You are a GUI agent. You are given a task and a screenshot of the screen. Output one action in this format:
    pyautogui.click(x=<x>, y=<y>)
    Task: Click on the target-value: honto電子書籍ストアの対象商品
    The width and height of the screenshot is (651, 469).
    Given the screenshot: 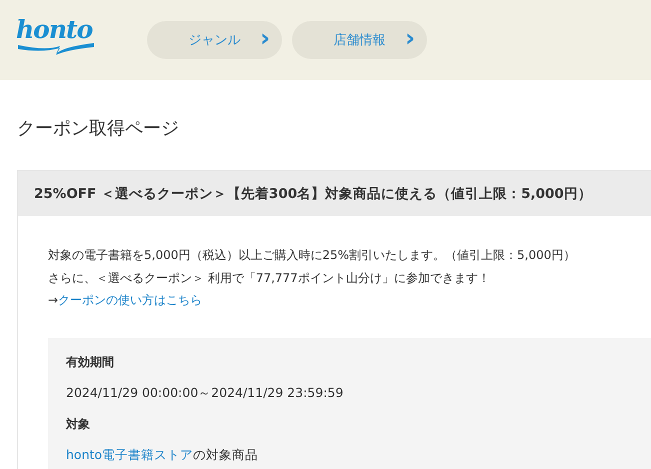 What is the action you would take?
    pyautogui.click(x=163, y=455)
    